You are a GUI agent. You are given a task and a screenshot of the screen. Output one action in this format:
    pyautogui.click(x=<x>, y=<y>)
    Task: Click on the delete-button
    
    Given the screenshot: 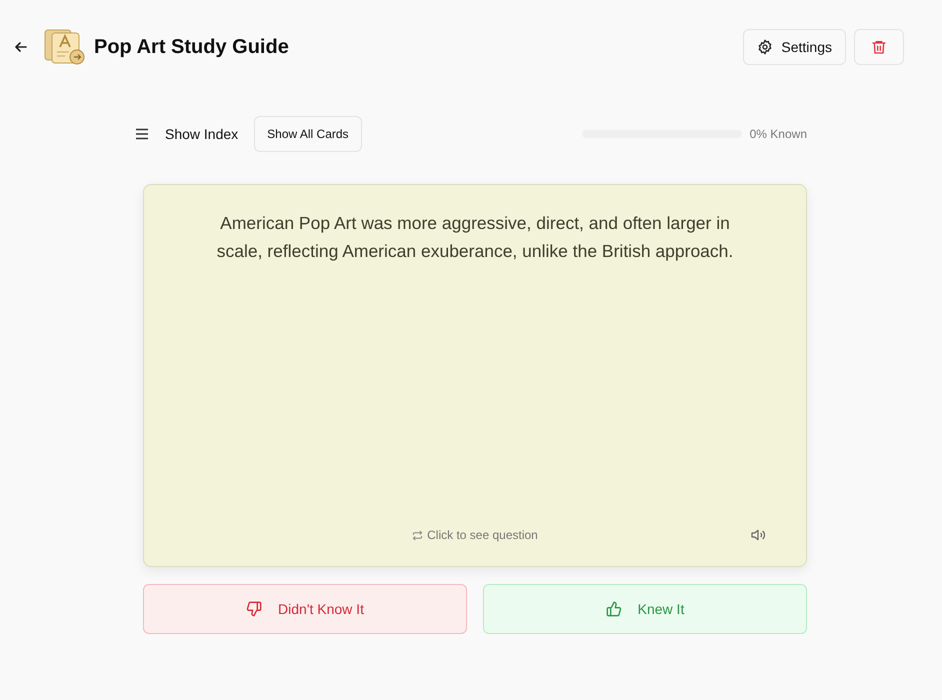 What is the action you would take?
    pyautogui.click(x=879, y=47)
    